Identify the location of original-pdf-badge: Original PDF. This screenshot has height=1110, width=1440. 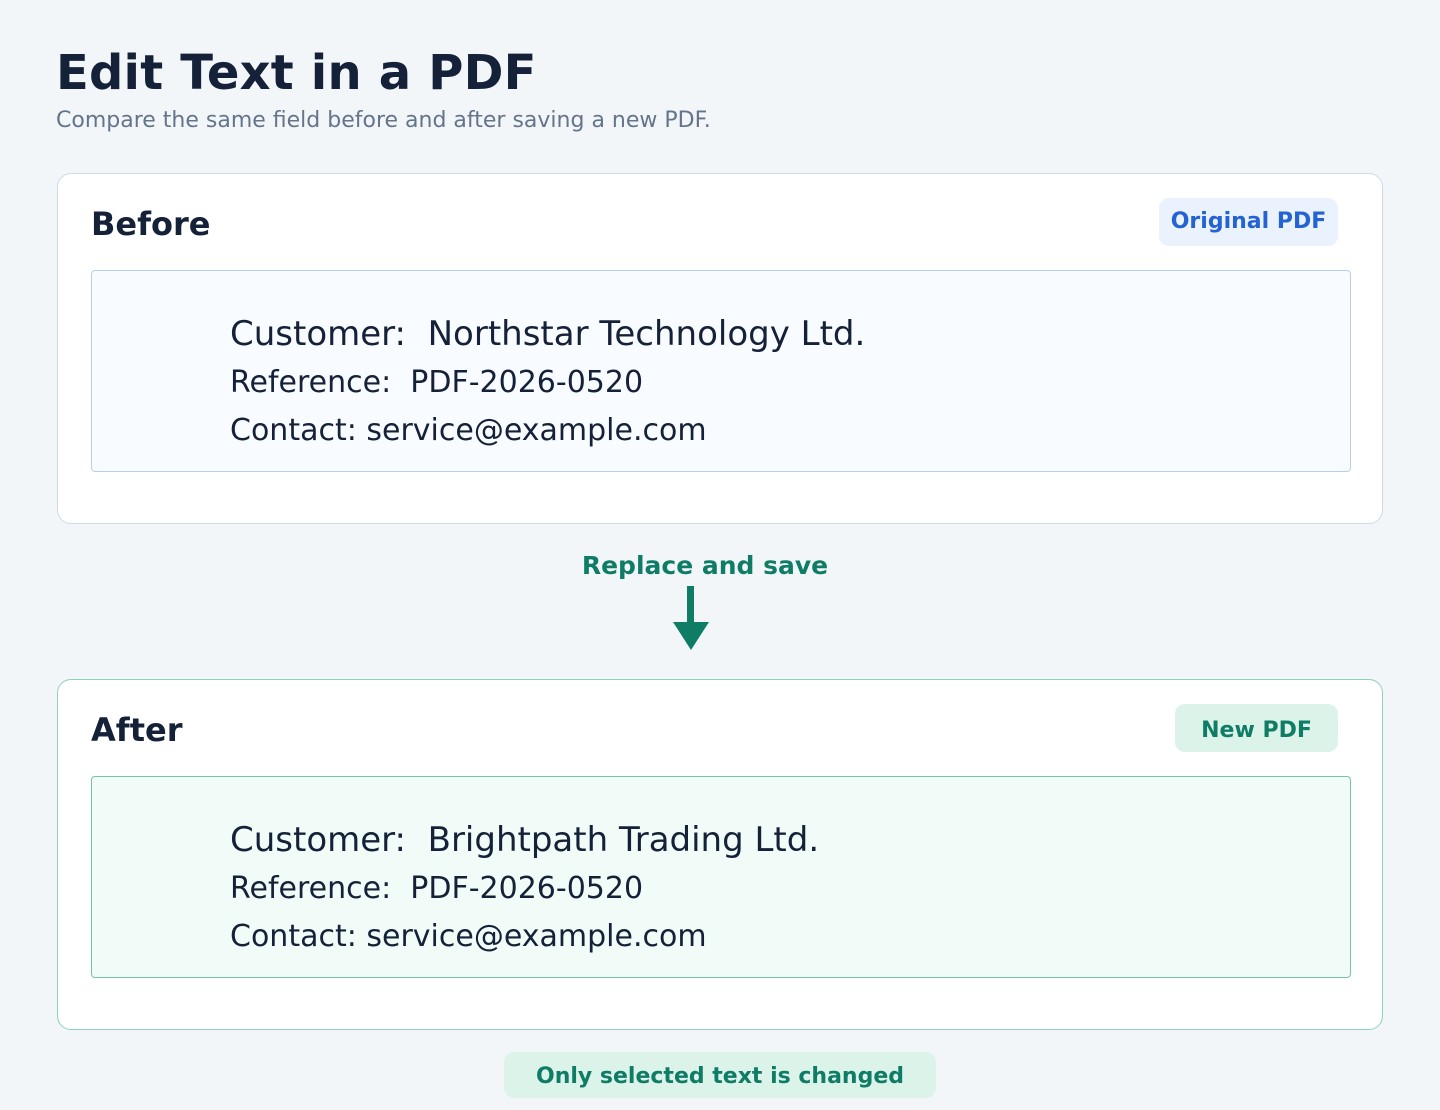
(1248, 222).